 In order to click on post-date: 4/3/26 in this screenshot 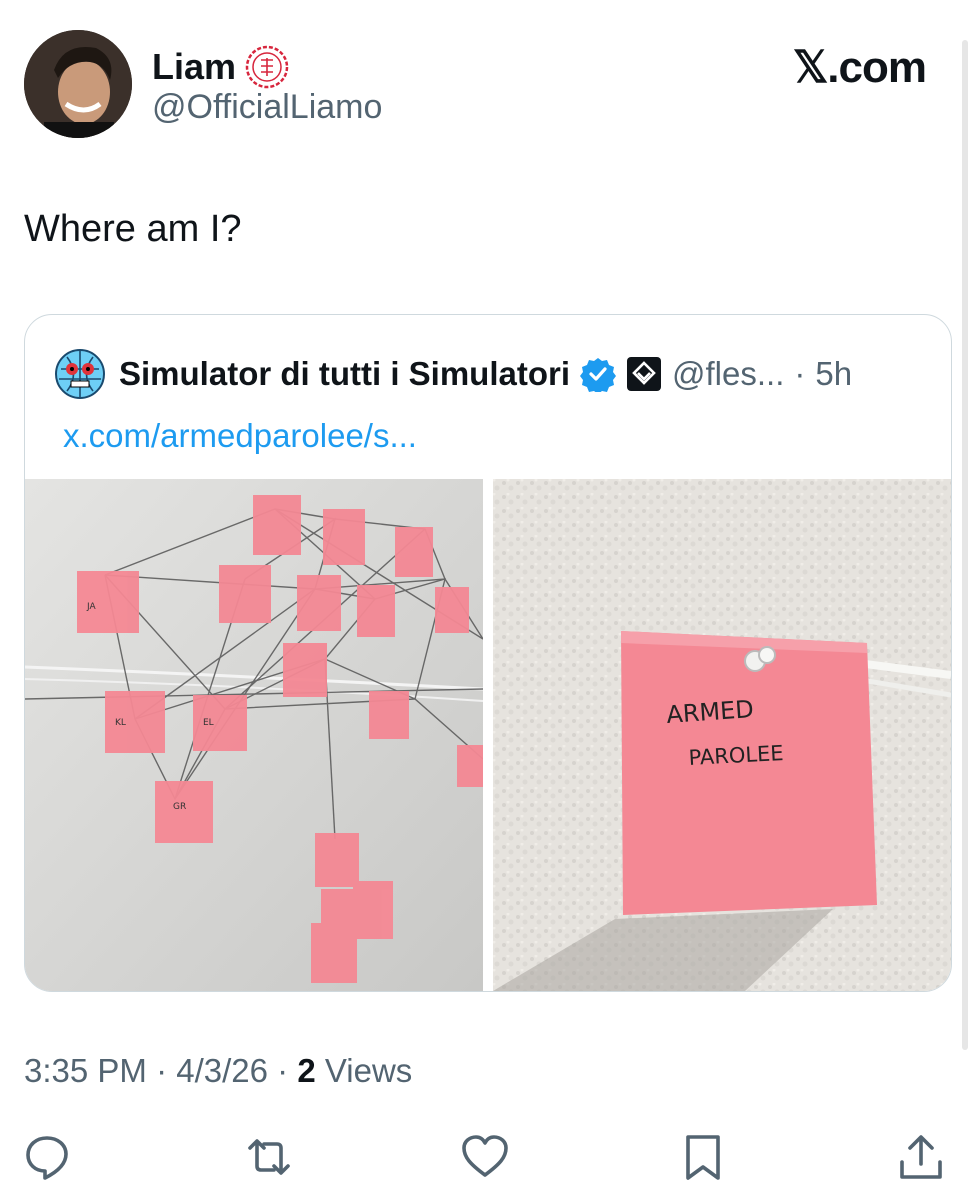, I will do `click(222, 1070)`.